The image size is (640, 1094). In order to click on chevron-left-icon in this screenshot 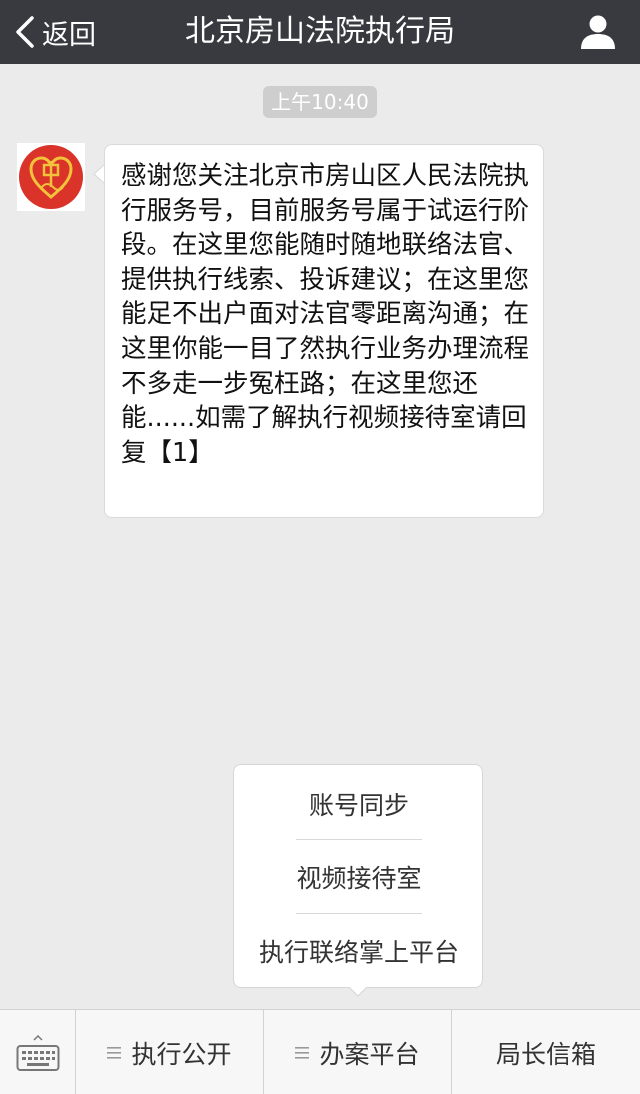, I will do `click(25, 32)`.